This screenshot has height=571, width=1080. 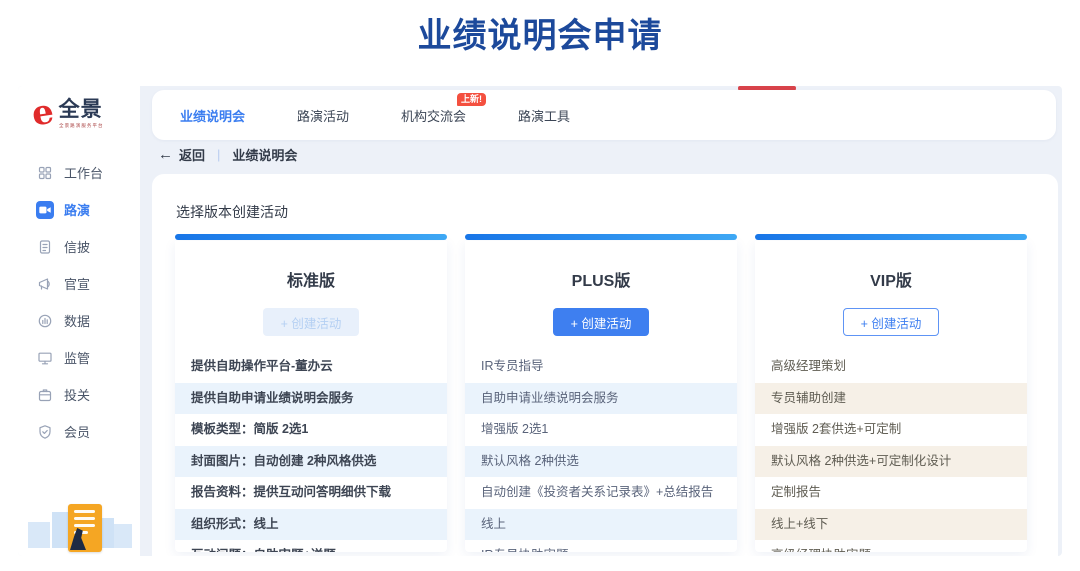 What do you see at coordinates (79, 525) in the screenshot?
I see `sidebar-illustration` at bounding box center [79, 525].